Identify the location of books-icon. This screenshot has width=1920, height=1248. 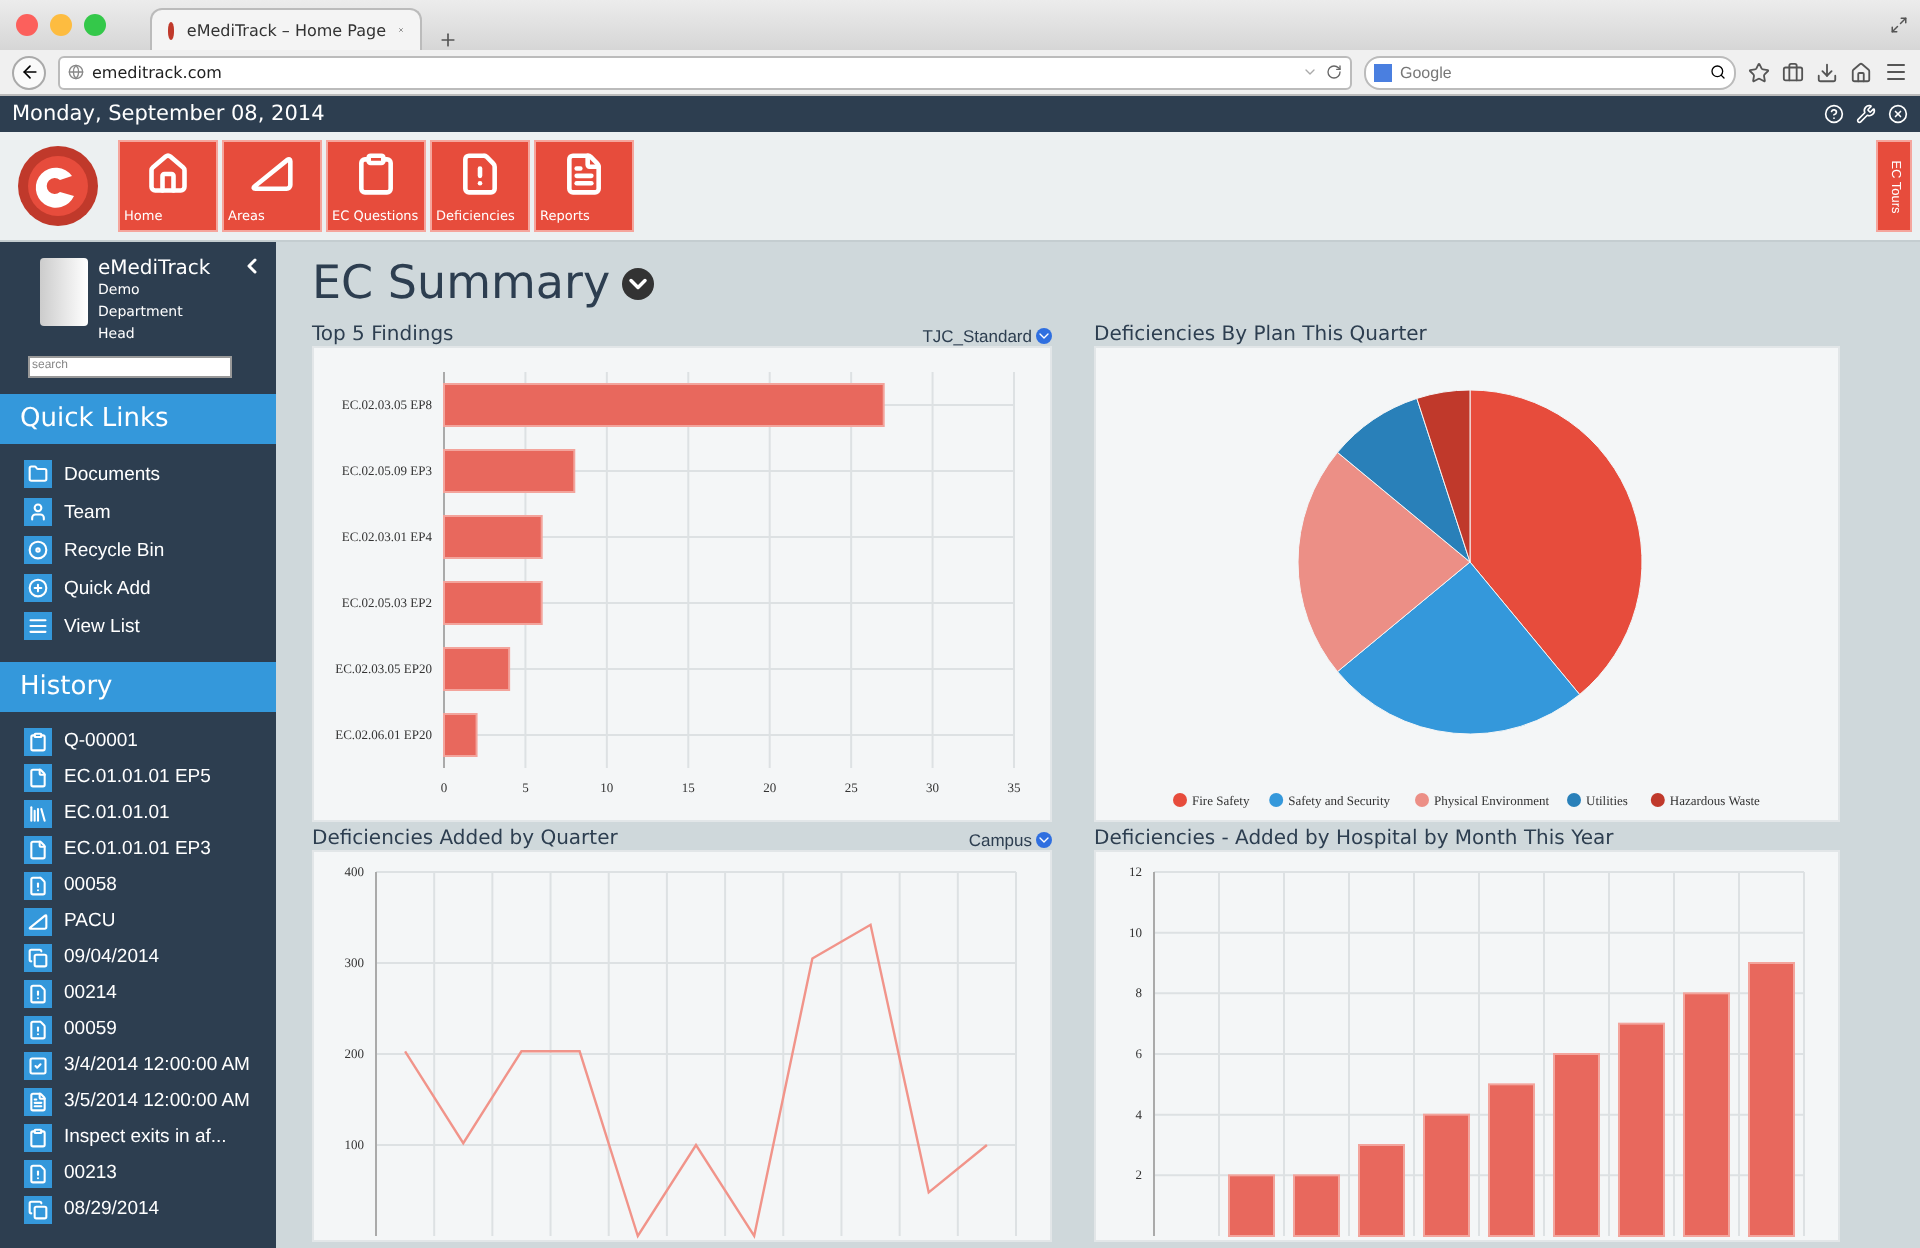
(38, 813).